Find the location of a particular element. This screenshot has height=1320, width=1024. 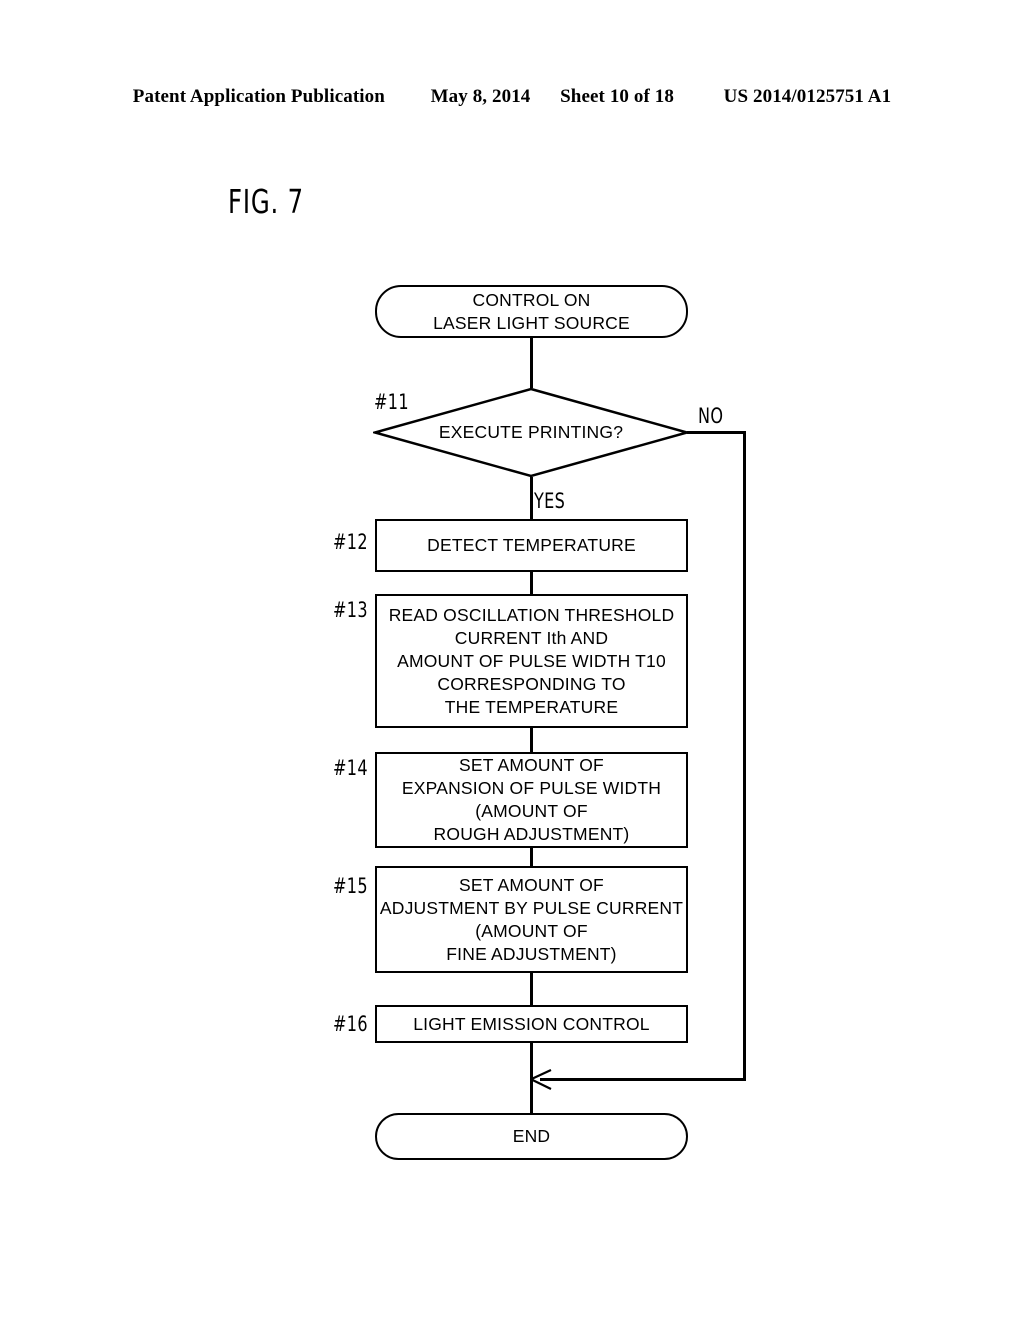

end-line-1: END is located at coordinates (531, 1136).